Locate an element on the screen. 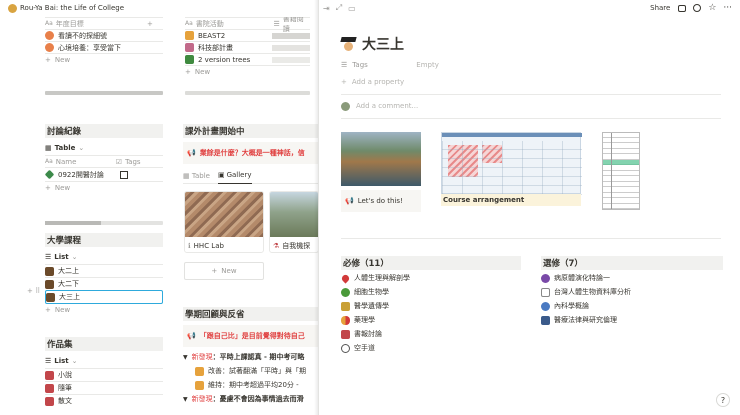 The image size is (740, 415). list-item: 散文 is located at coordinates (104, 400).